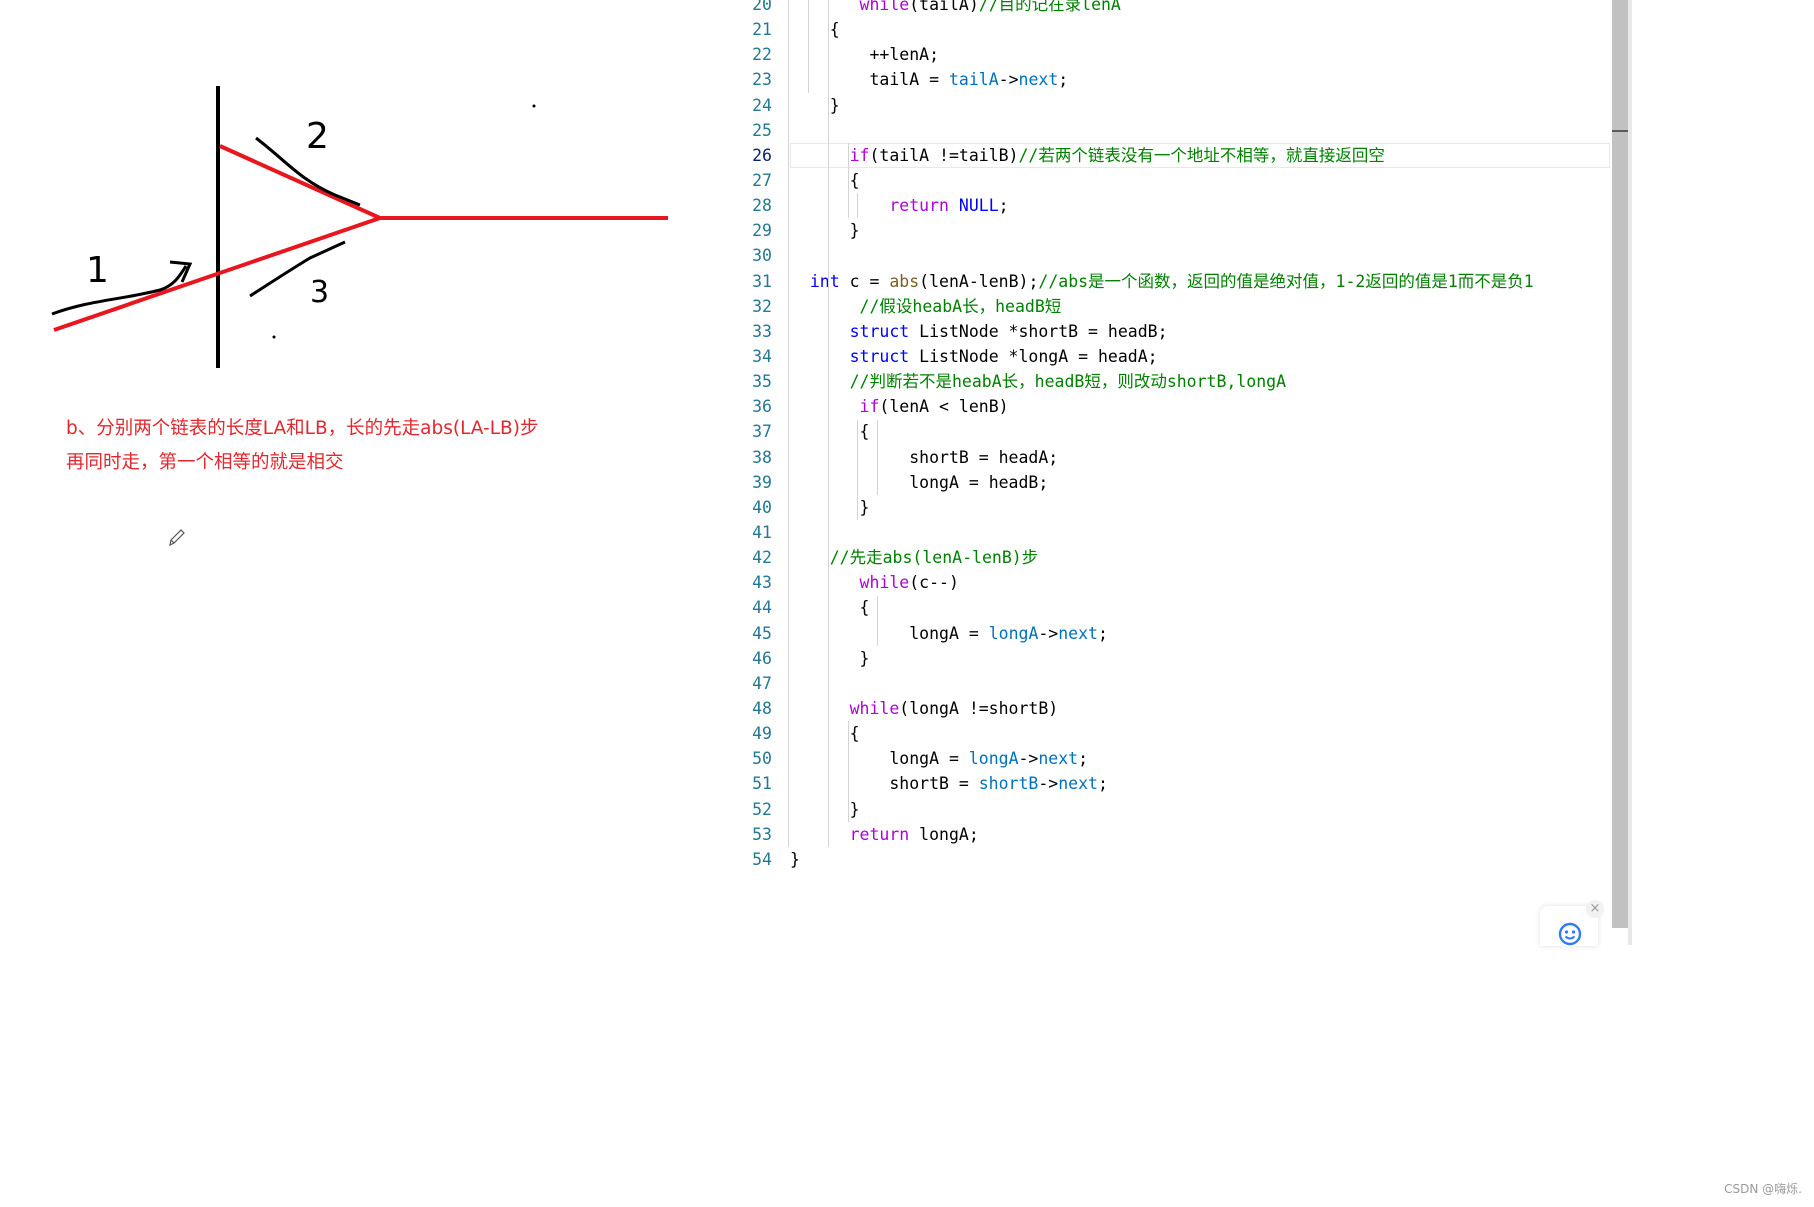 The height and width of the screenshot is (1207, 1814). What do you see at coordinates (1200, 331) in the screenshot?
I see `code-line: struct ListNode *shortB = headB;` at bounding box center [1200, 331].